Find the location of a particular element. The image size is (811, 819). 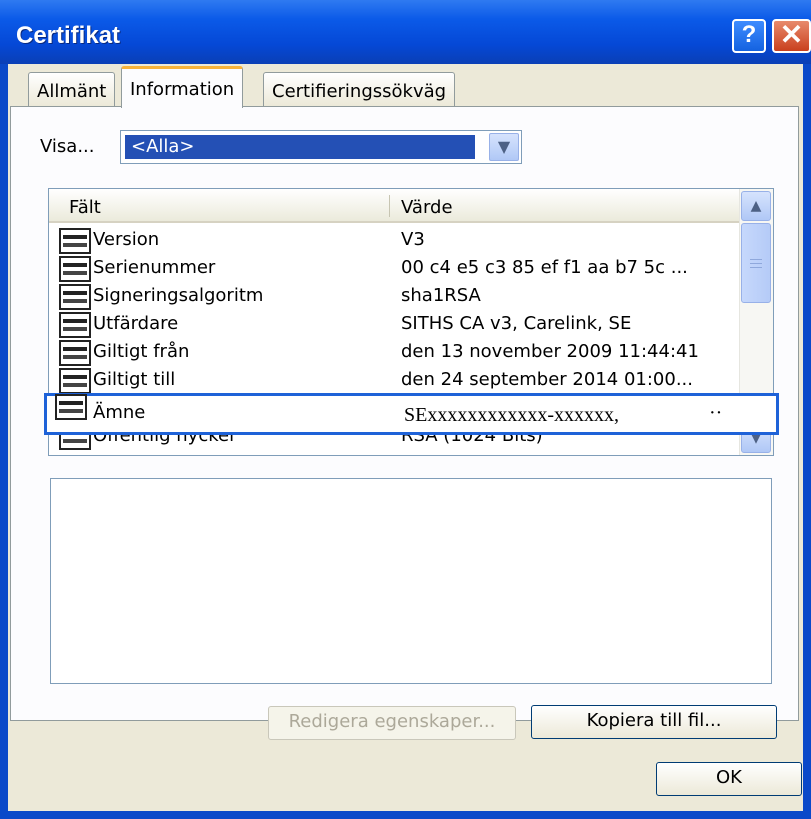

close-button: ✕ is located at coordinates (791, 36).